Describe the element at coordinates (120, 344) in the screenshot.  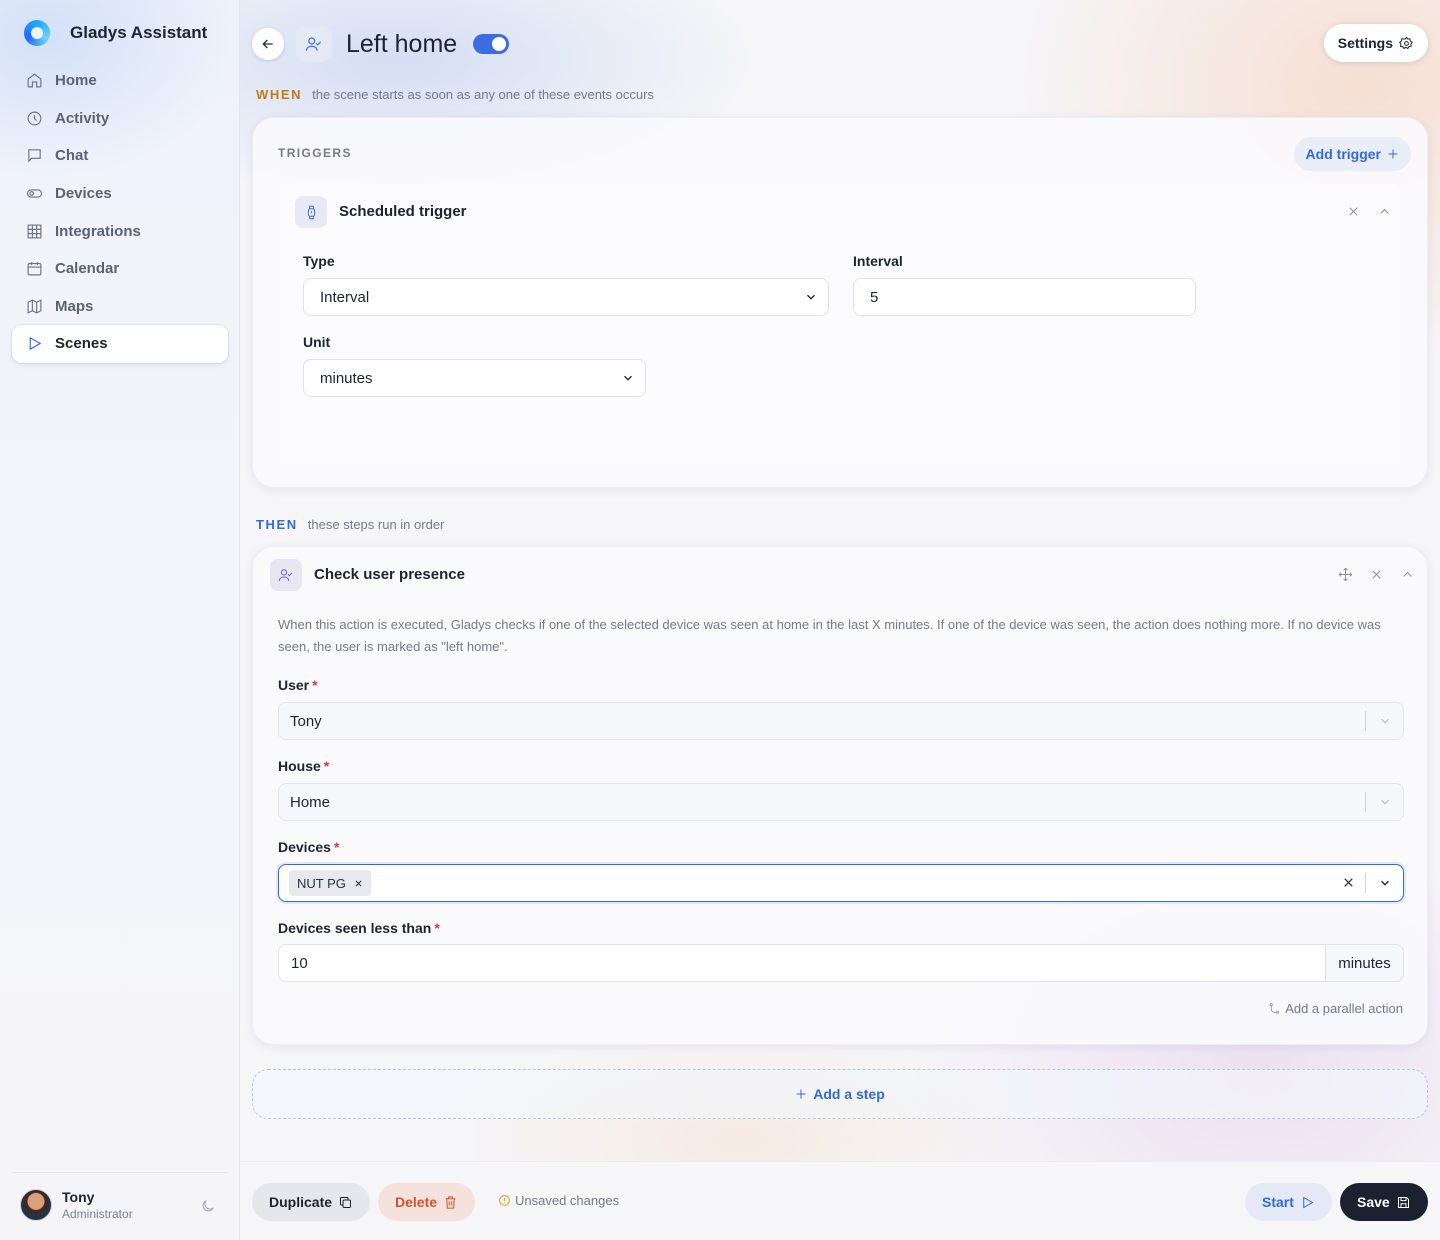
I see `sidebar-item-scenes: Scenes` at that location.